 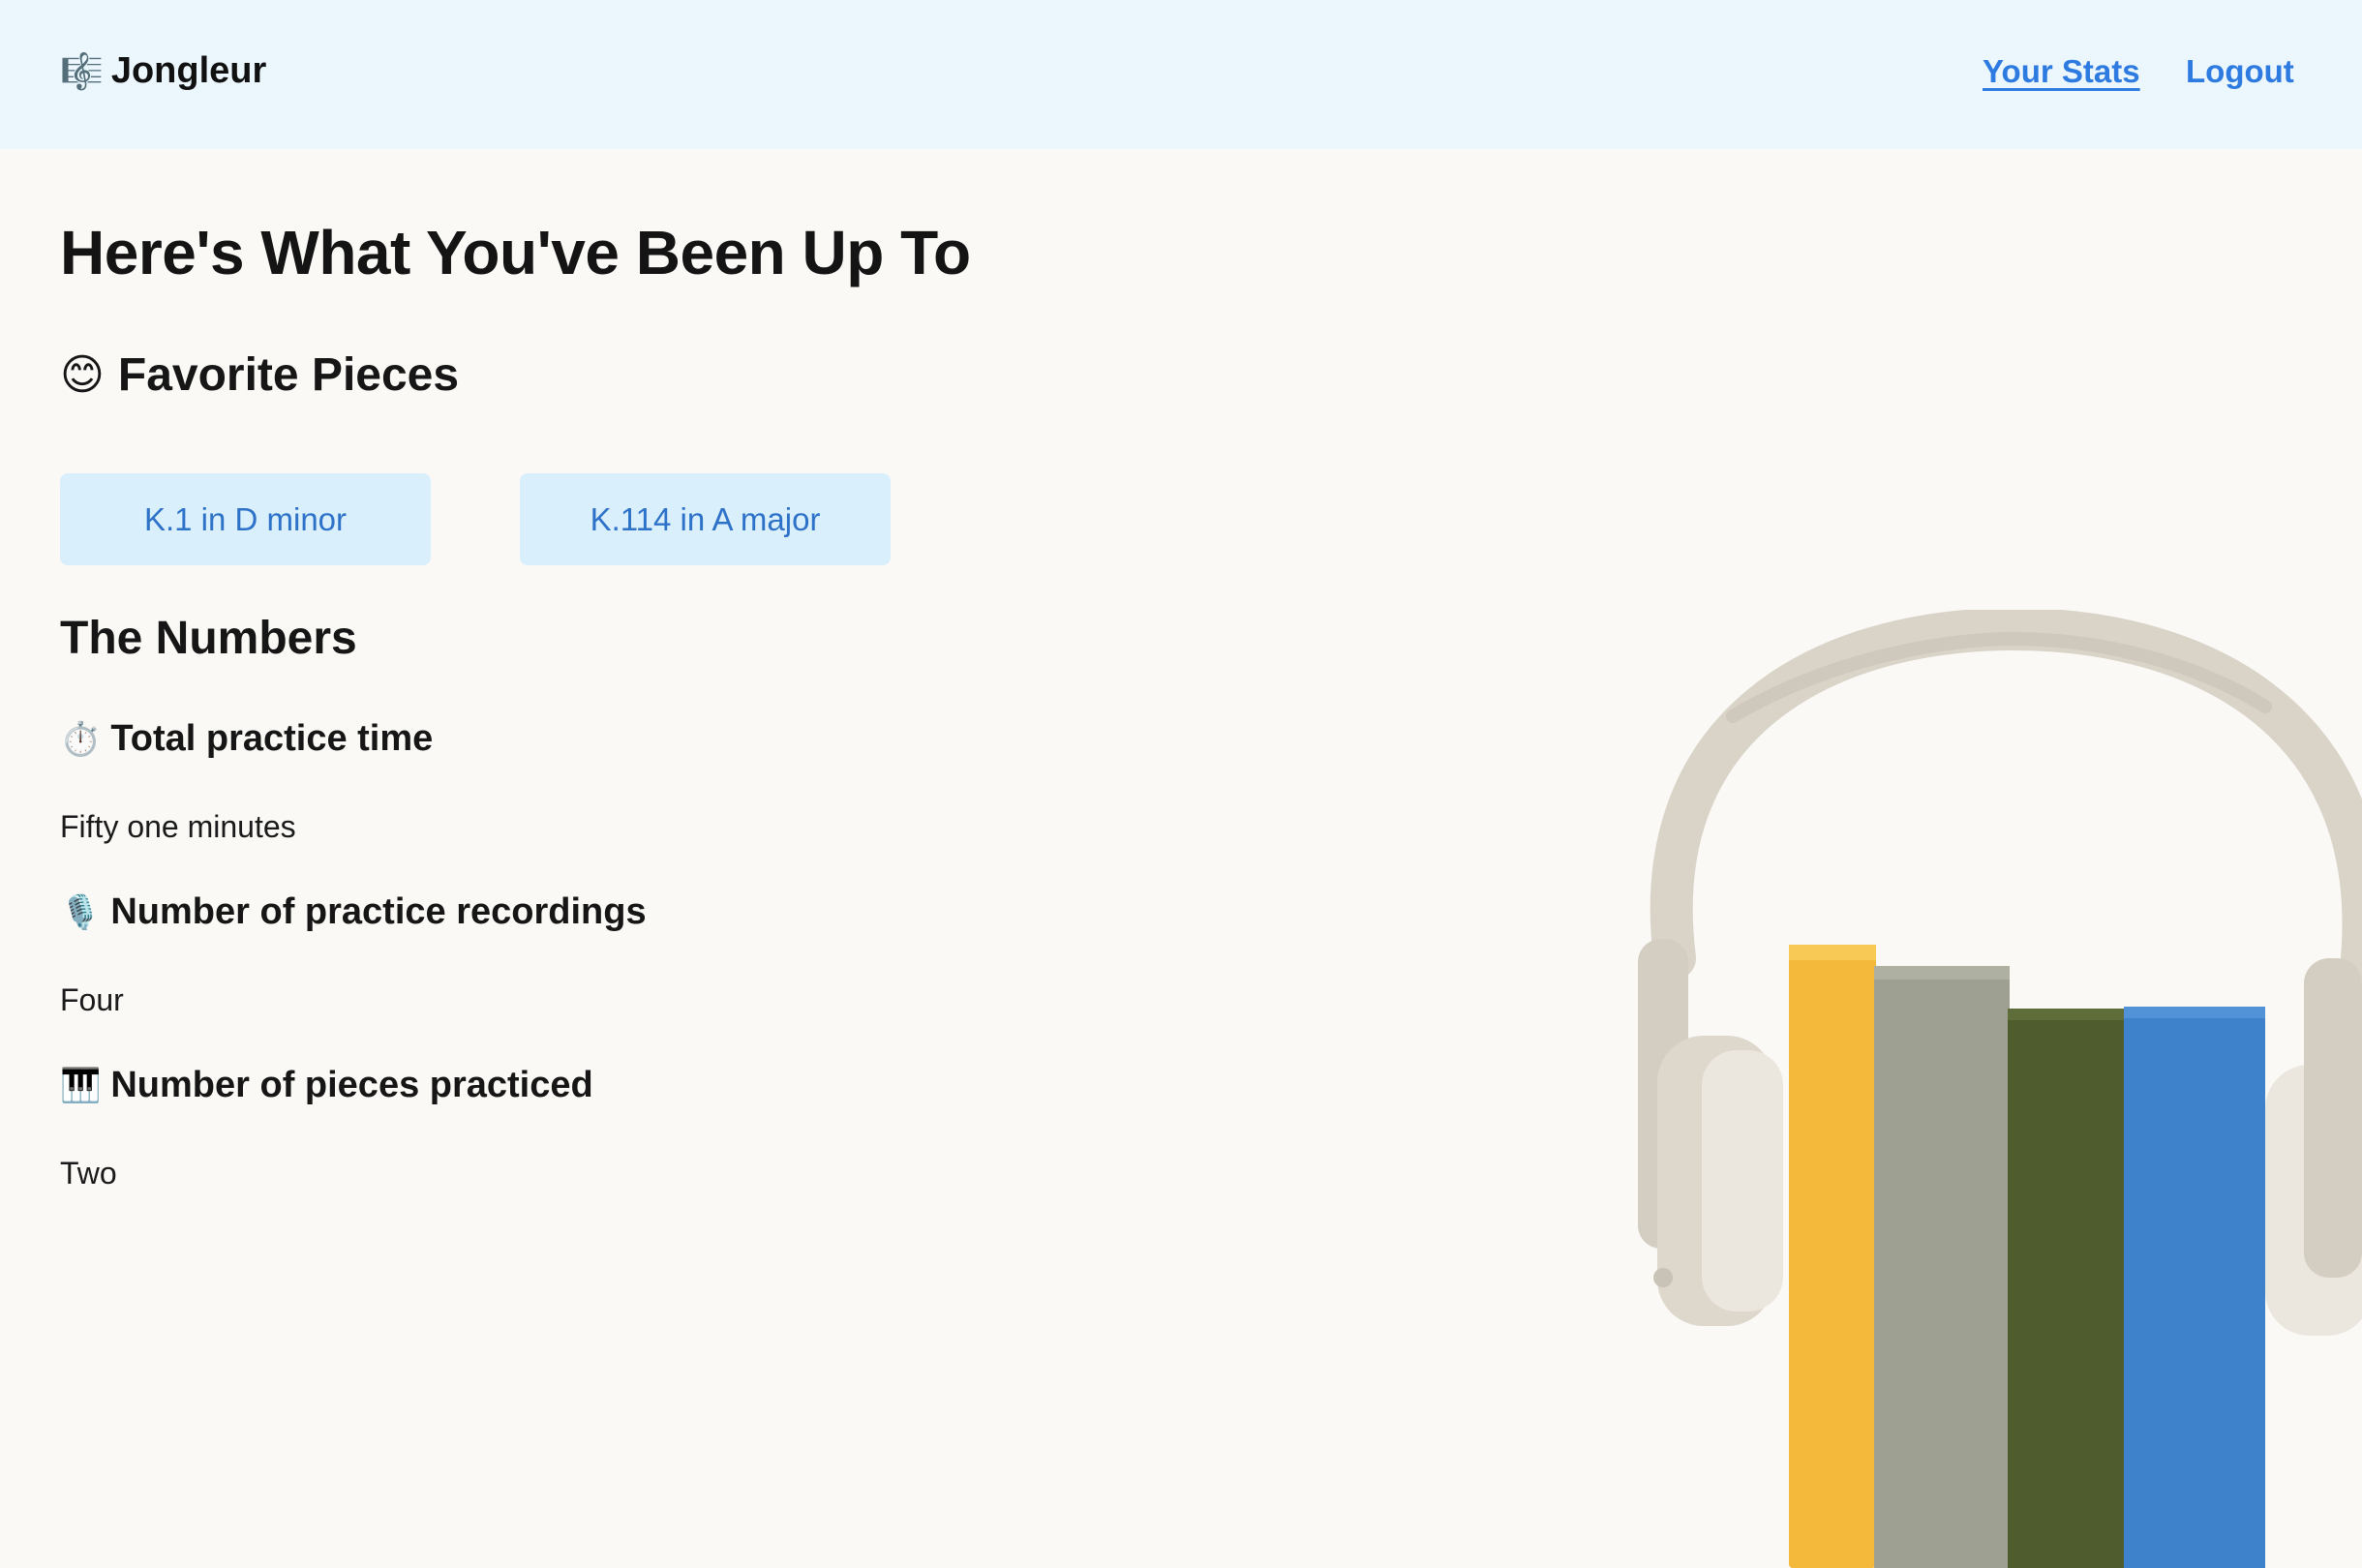 I want to click on stat-heading-pieces-practiced: 🎹 Number of pieces practiced, so click(x=326, y=1085).